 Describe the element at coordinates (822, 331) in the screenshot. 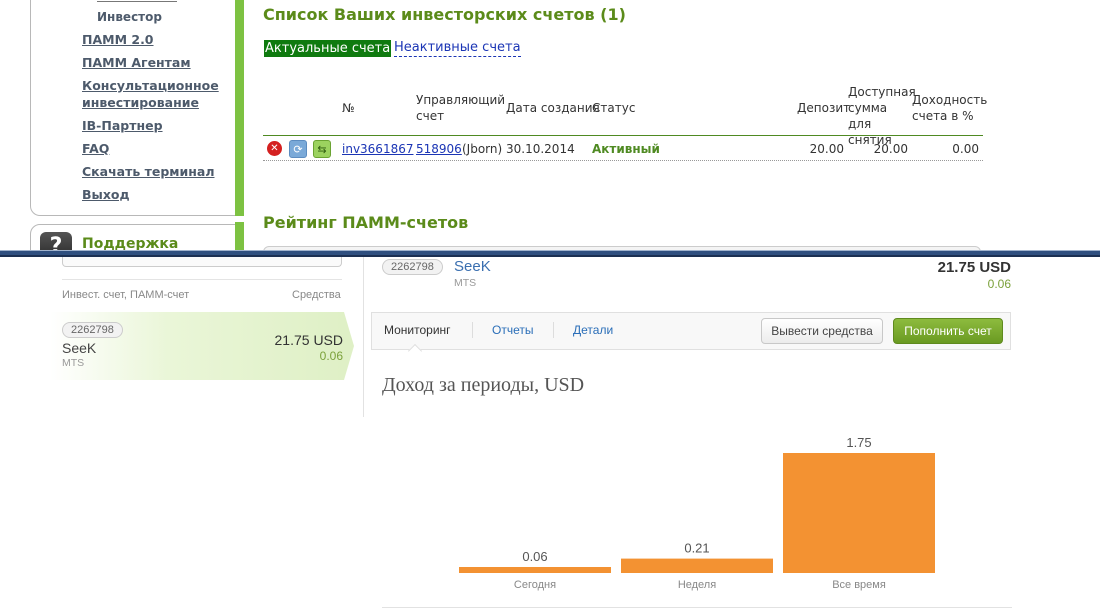

I see `withdraw-button: Вывести средства` at that location.